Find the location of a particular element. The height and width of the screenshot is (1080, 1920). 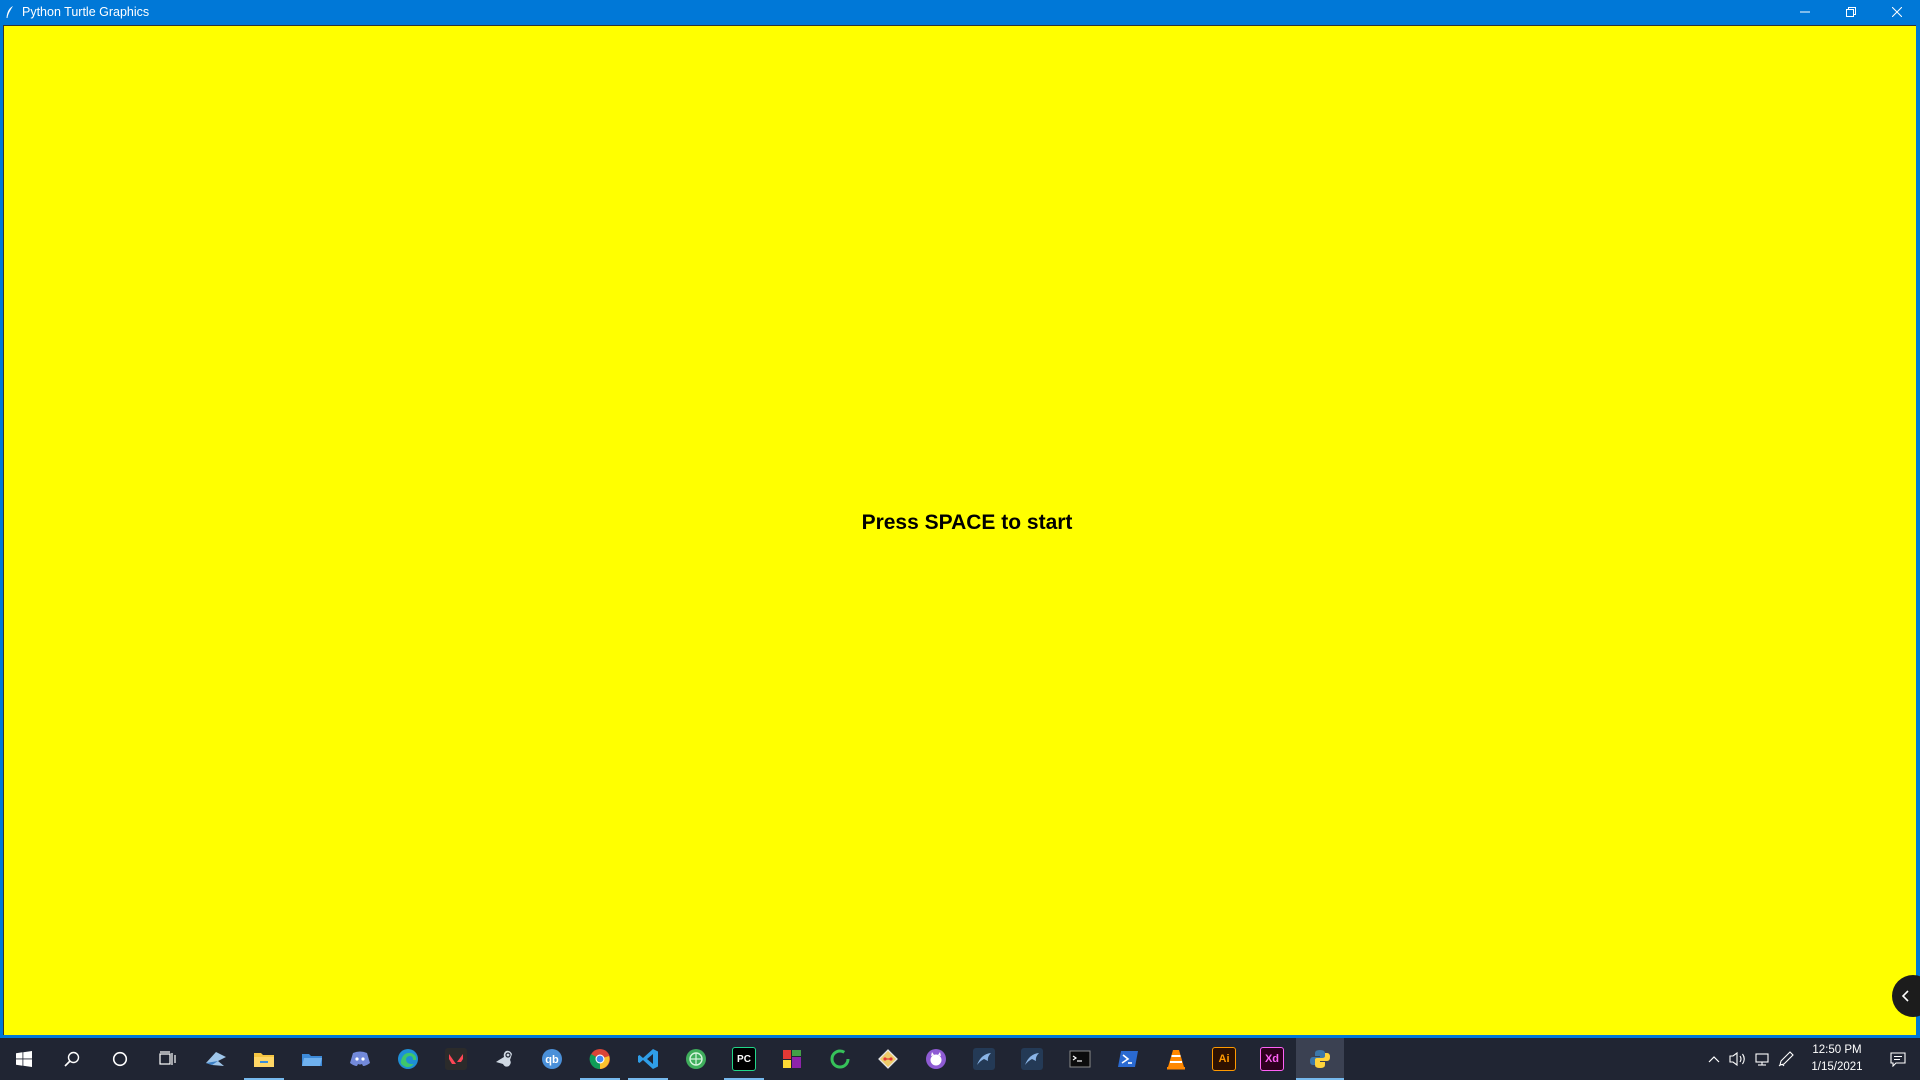

vscode-icon is located at coordinates (648, 1059).